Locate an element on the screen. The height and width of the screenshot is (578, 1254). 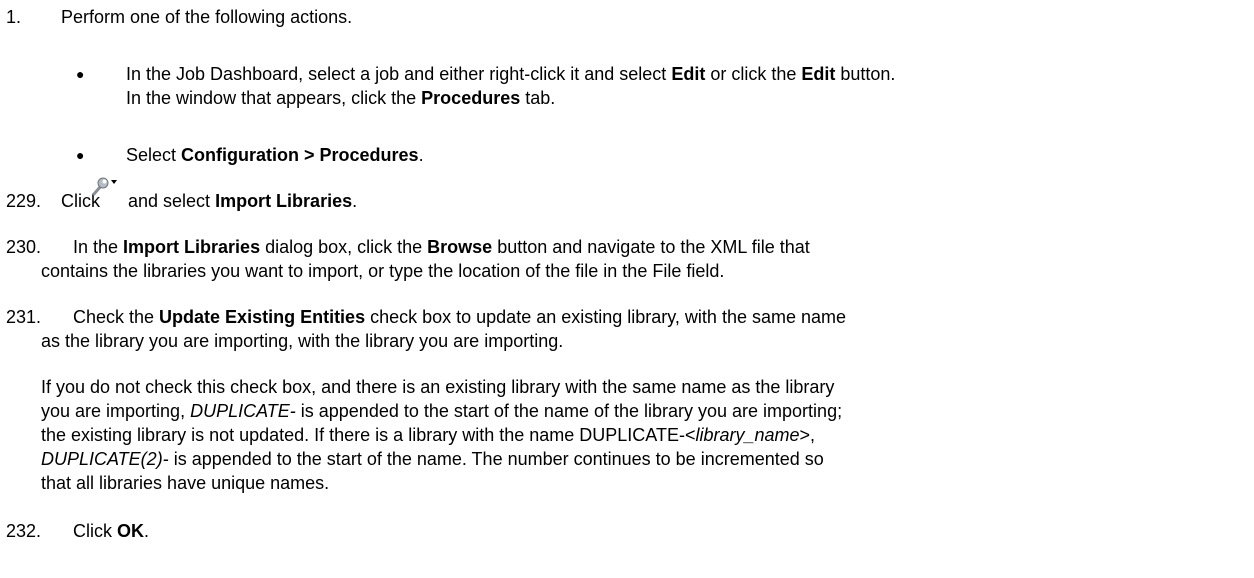
step-text: and select Import Libraries. is located at coordinates (243, 201).